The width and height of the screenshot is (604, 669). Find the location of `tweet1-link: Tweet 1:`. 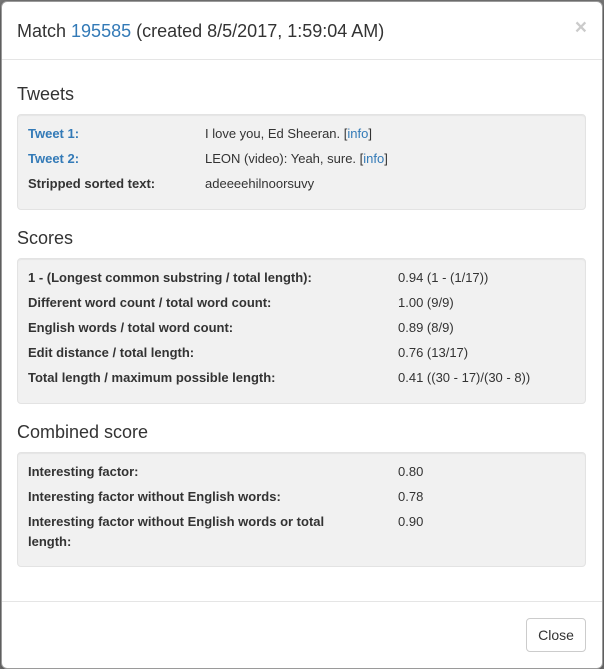

tweet1-link: Tweet 1: is located at coordinates (53, 133).